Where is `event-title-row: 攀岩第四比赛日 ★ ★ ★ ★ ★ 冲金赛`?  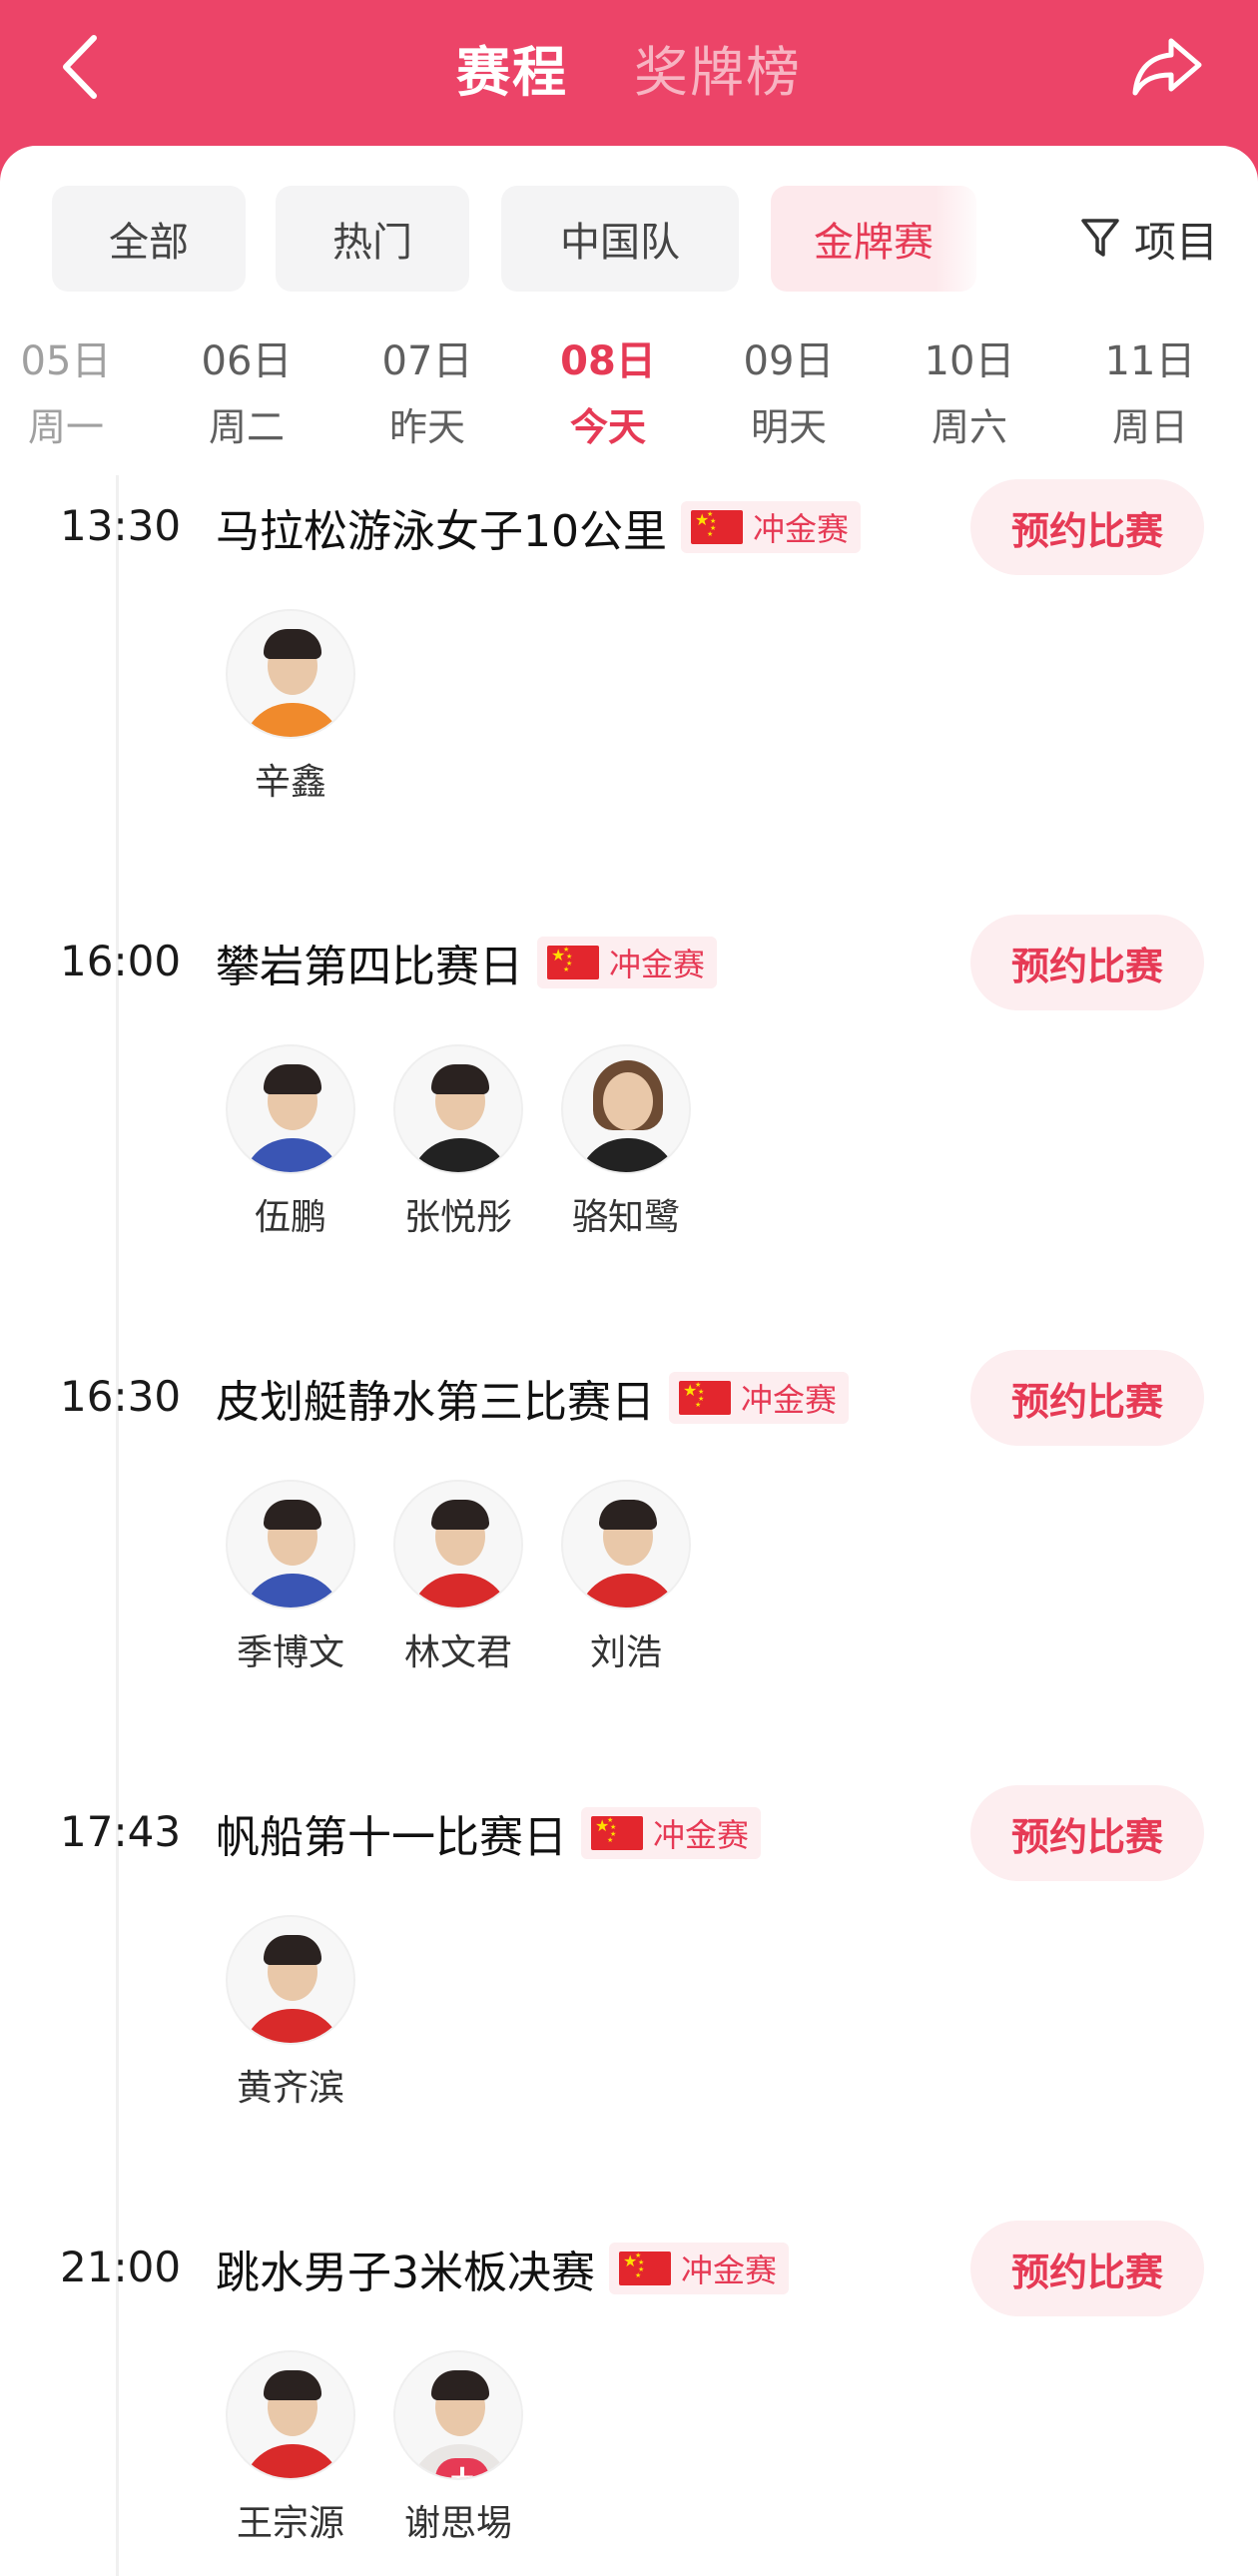
event-title-row: 攀岩第四比赛日 ★ ★ ★ ★ ★ 冲金赛 is located at coordinates (467, 962).